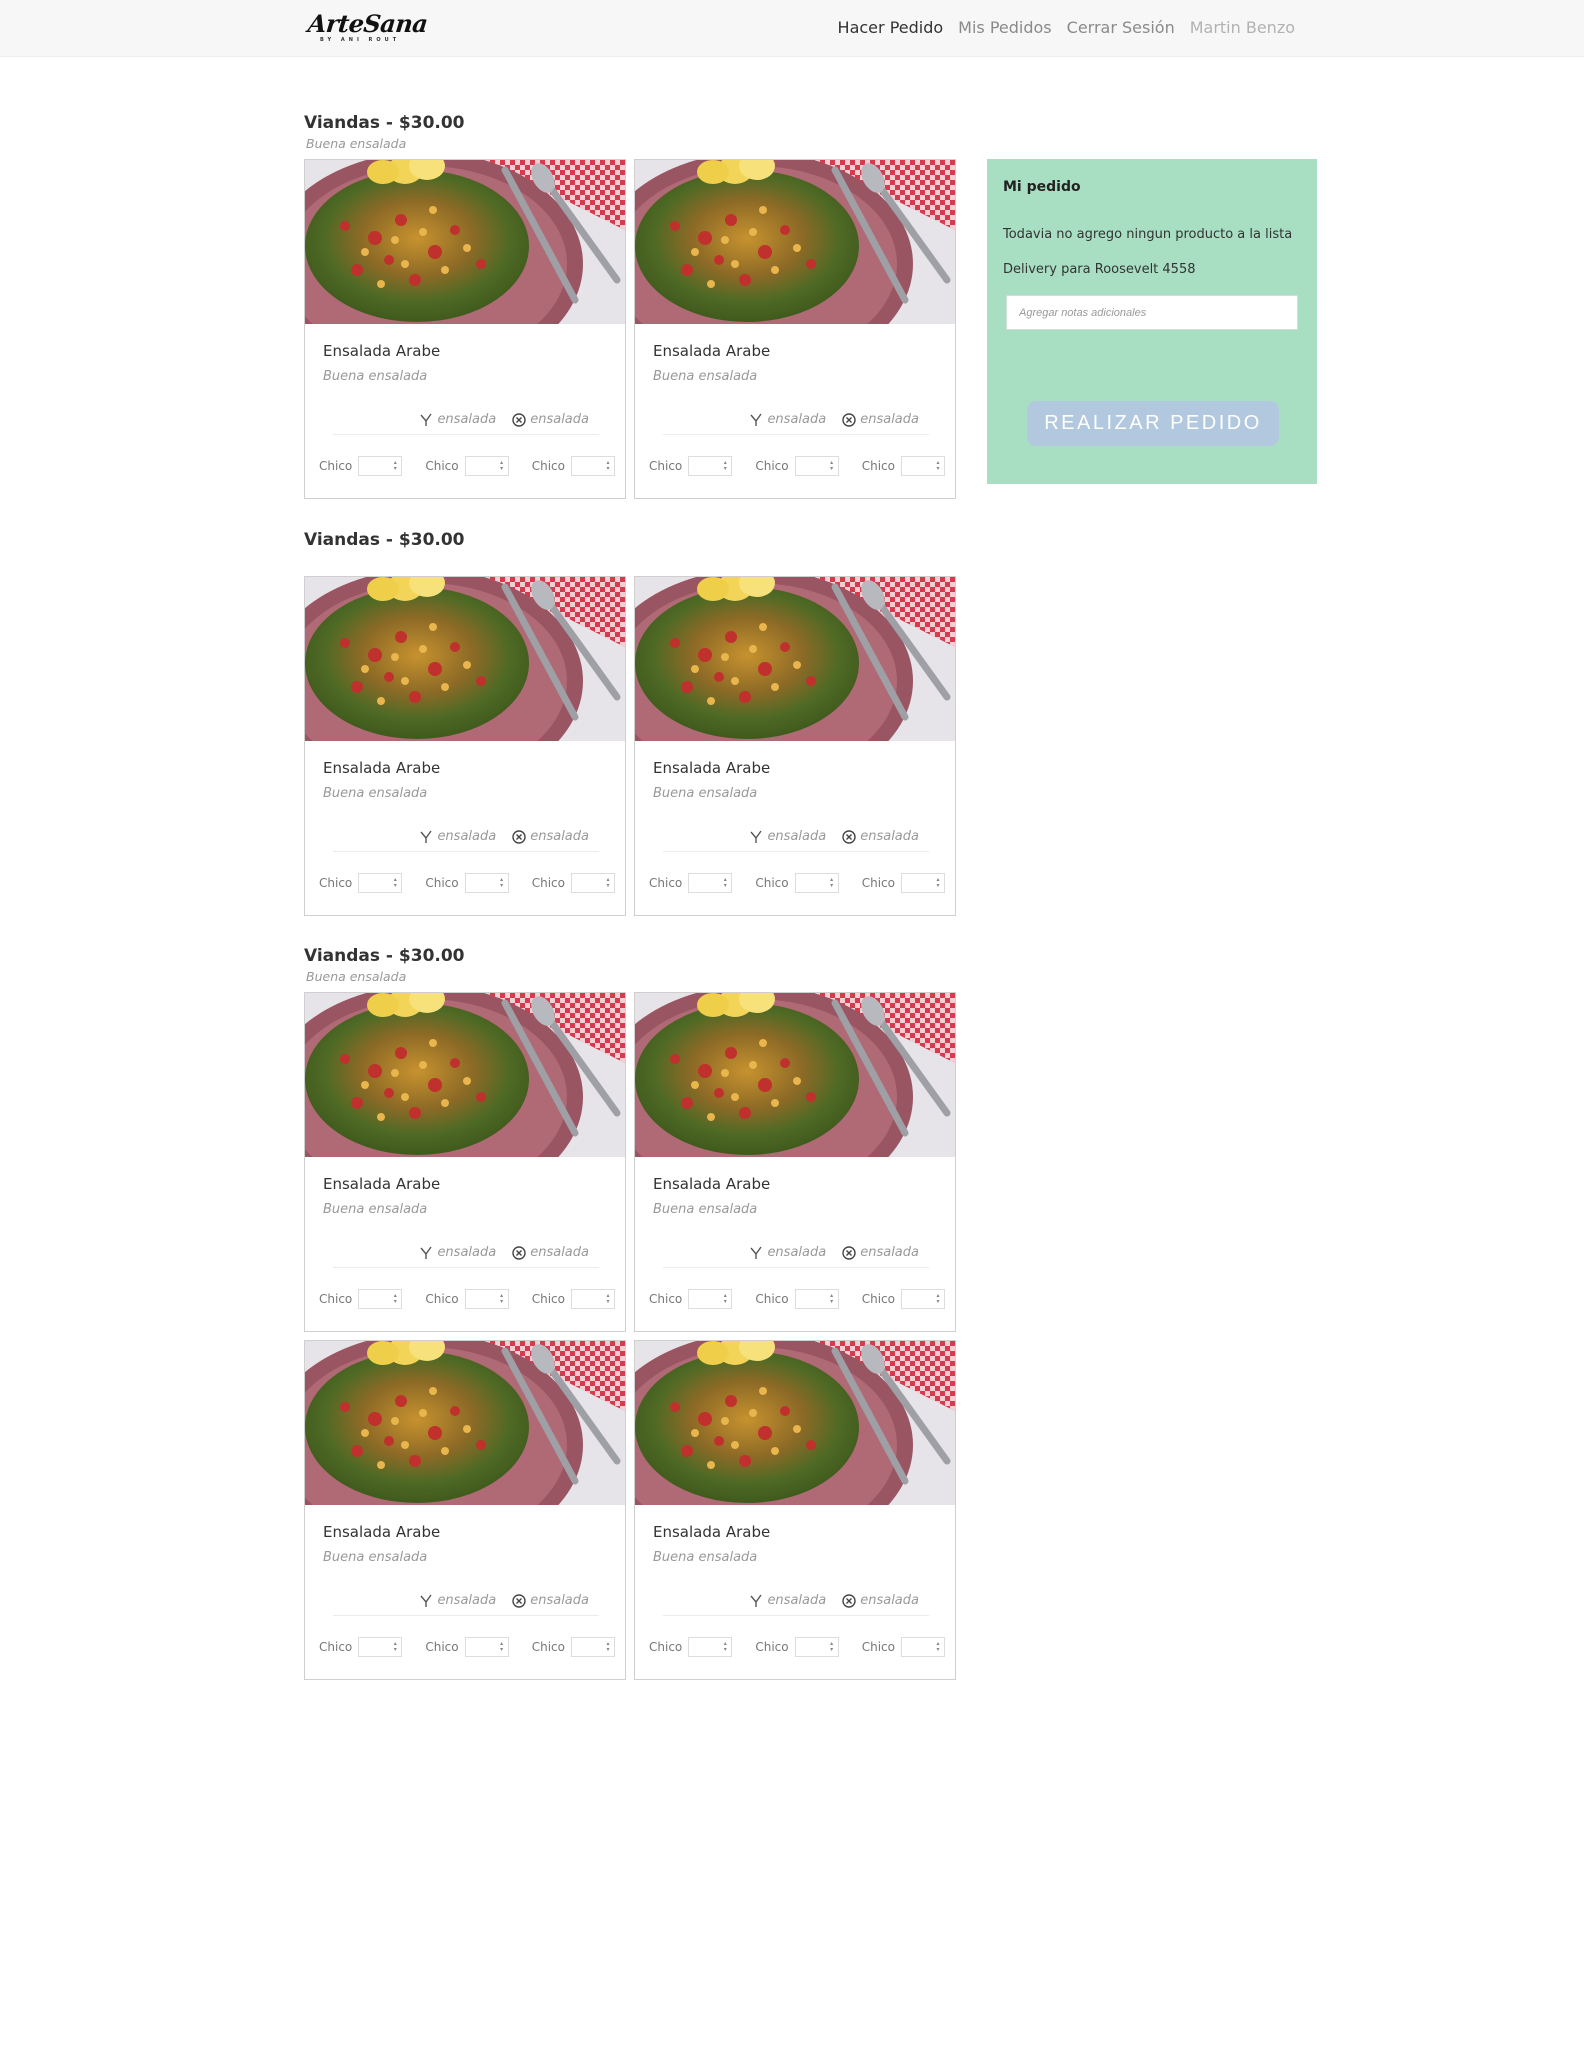  What do you see at coordinates (1004, 27) in the screenshot?
I see `nav-link-mis-pedidos: Mis Pedidos` at bounding box center [1004, 27].